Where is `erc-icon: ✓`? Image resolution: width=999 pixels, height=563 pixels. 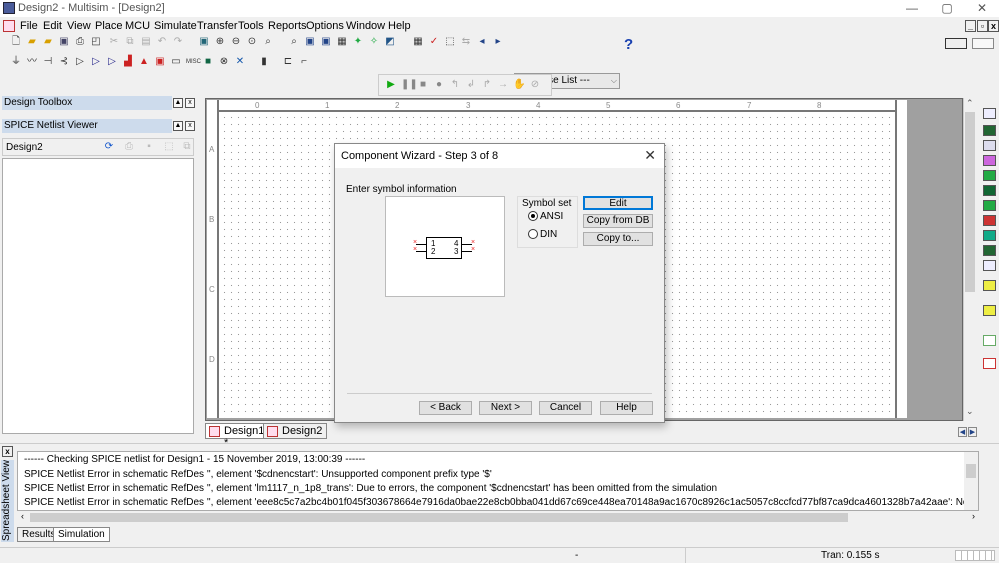
erc-icon: ✓ is located at coordinates (434, 42).